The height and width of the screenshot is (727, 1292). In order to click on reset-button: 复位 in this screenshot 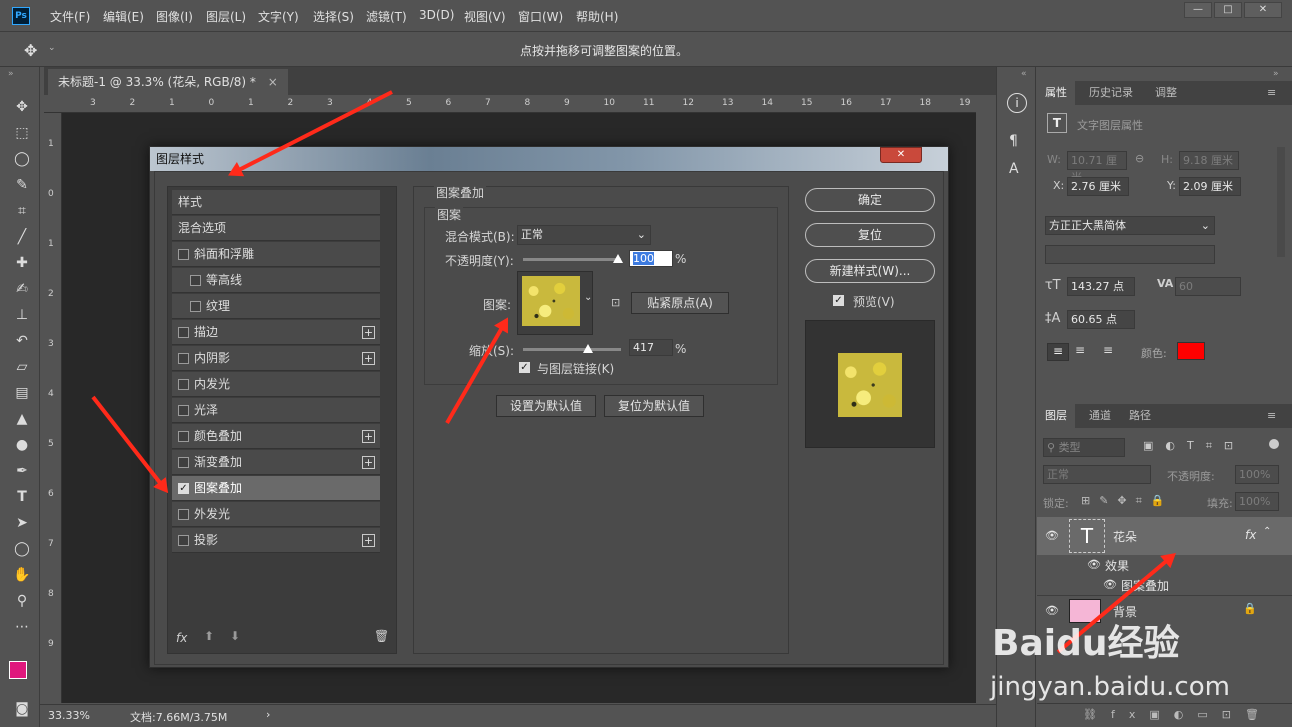, I will do `click(870, 235)`.